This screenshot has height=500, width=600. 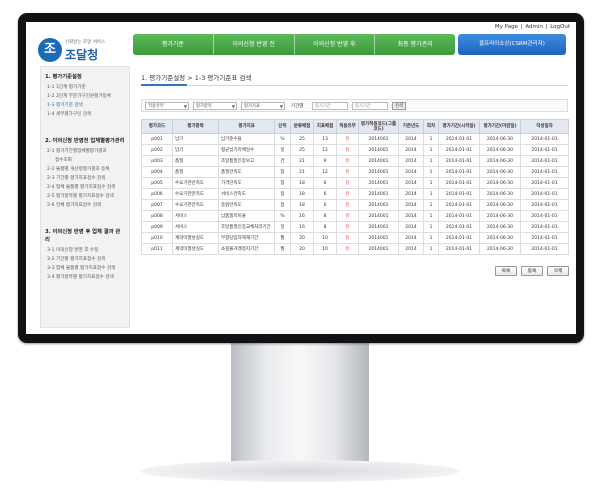 What do you see at coordinates (85, 160) in the screenshot?
I see `sidebar-item: 접수조회` at bounding box center [85, 160].